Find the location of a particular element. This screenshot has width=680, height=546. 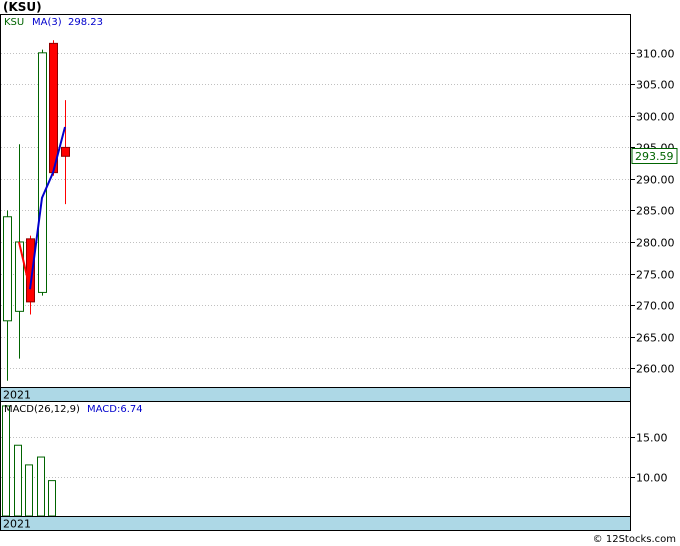

price-tick-label: 280.00 is located at coordinates (655, 243).